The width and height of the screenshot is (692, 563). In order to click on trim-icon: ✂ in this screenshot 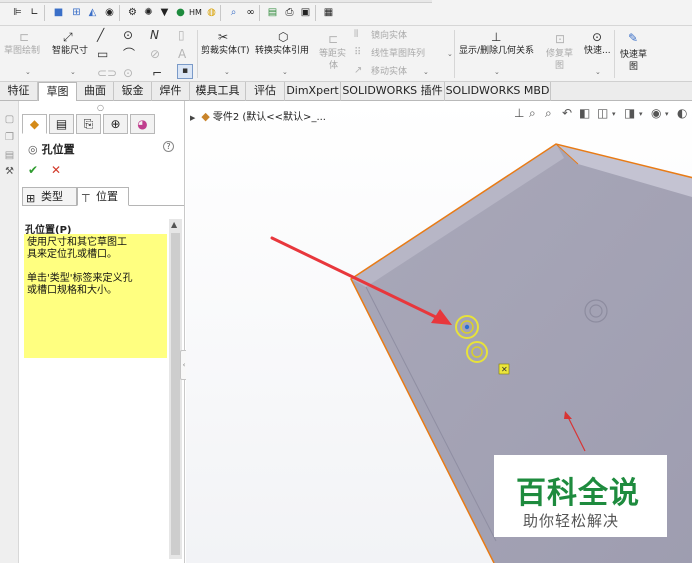, I will do `click(223, 37)`.